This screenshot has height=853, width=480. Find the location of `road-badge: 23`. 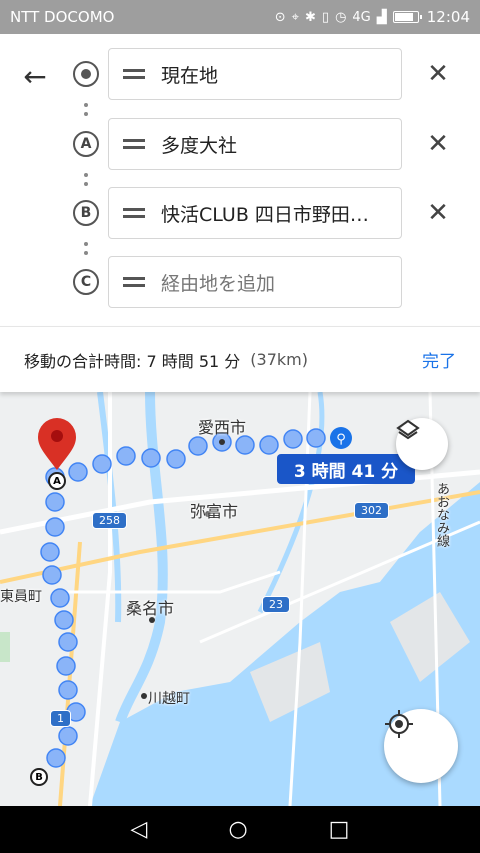

road-badge: 23 is located at coordinates (276, 604).